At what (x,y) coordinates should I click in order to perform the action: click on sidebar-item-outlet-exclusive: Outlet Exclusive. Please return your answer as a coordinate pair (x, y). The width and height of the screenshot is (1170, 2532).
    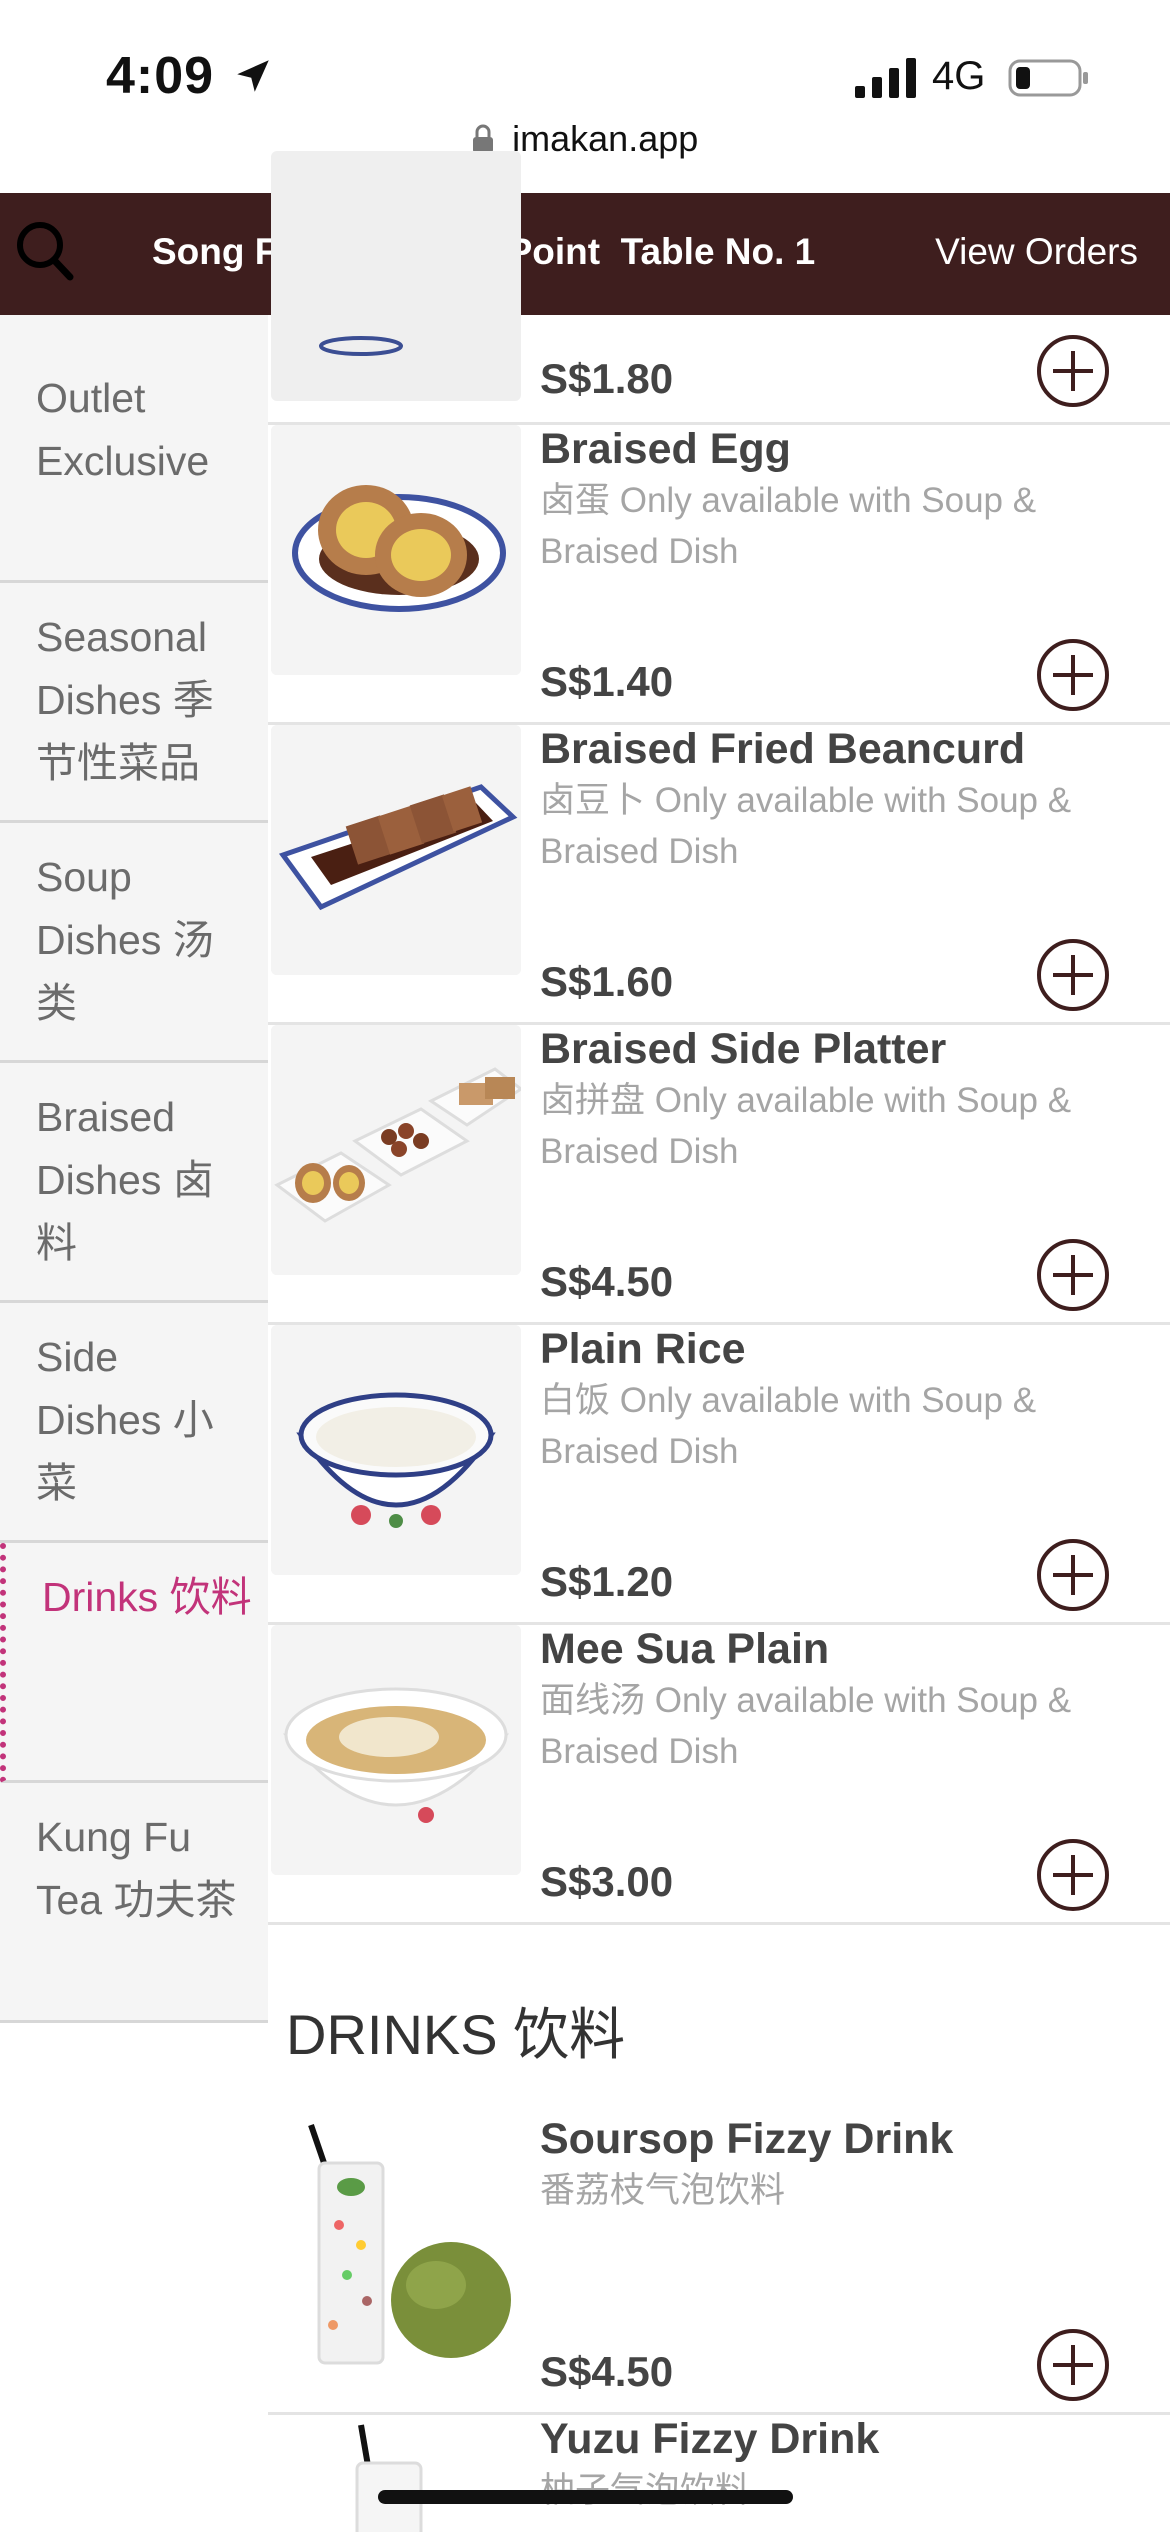
    Looking at the image, I should click on (134, 449).